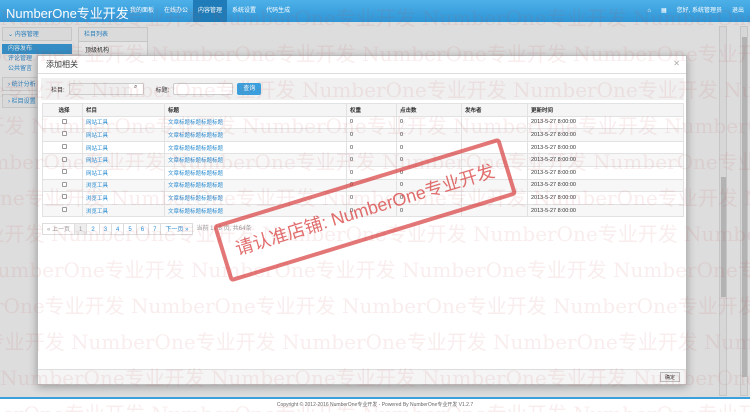  Describe the element at coordinates (224, 229) in the screenshot. I see `page-info: 当前 1 / 8 页, 共64条` at that location.